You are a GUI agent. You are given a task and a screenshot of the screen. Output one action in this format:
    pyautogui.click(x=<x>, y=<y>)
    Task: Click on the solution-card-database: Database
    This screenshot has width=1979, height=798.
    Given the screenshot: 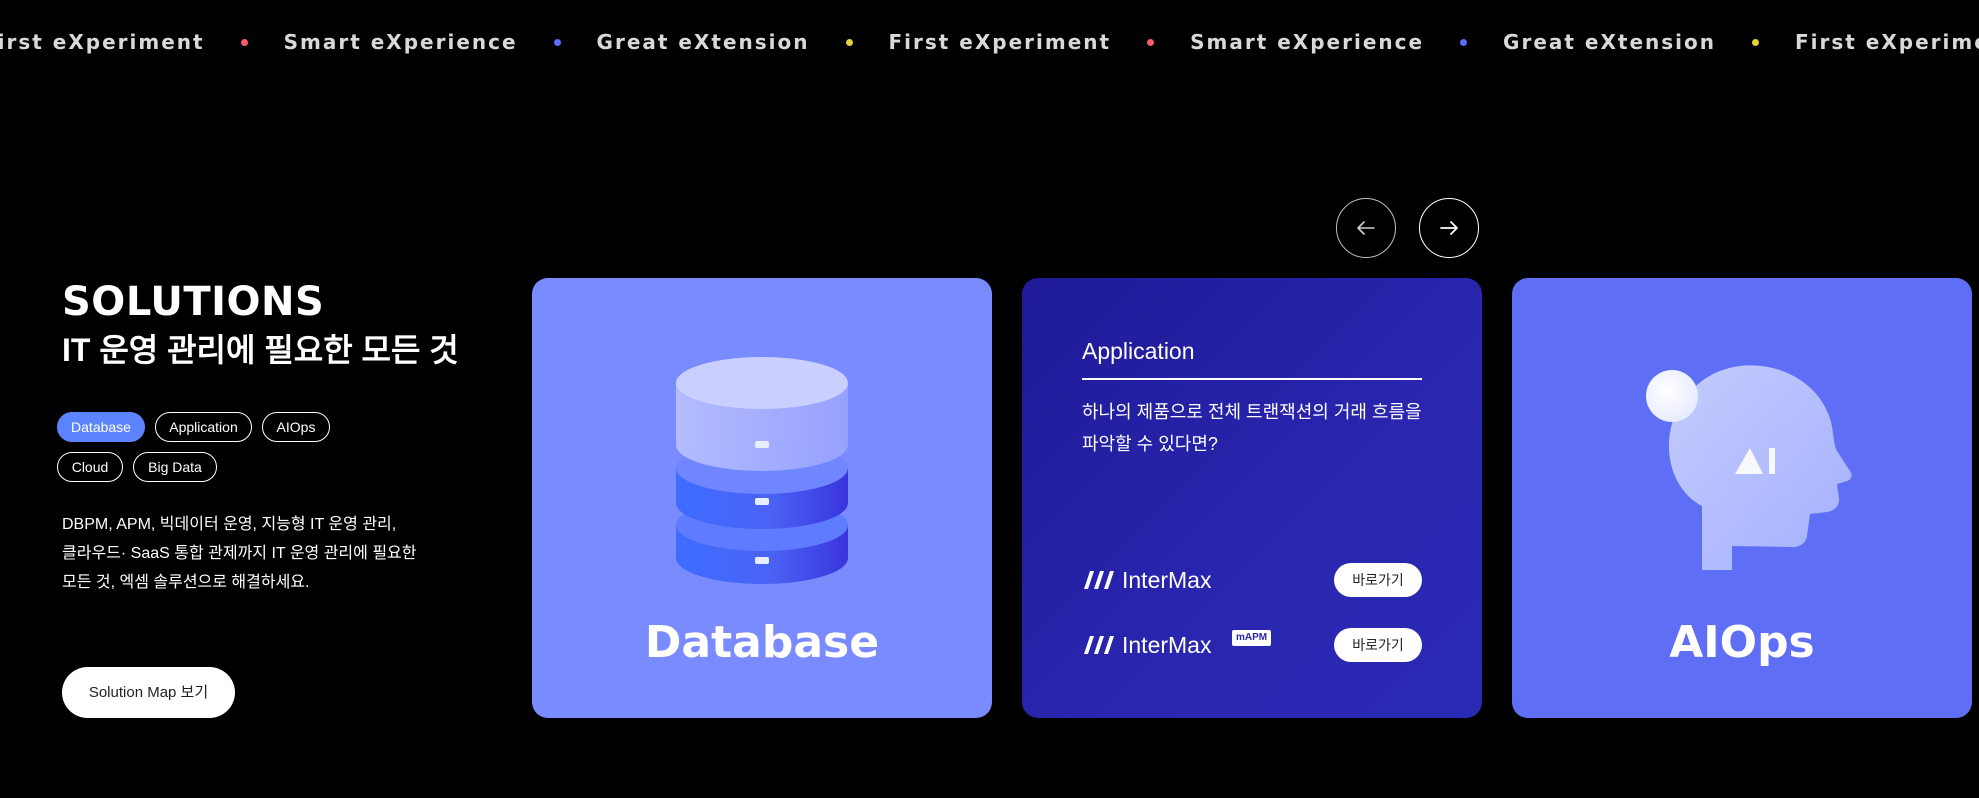 What is the action you would take?
    pyautogui.click(x=762, y=498)
    